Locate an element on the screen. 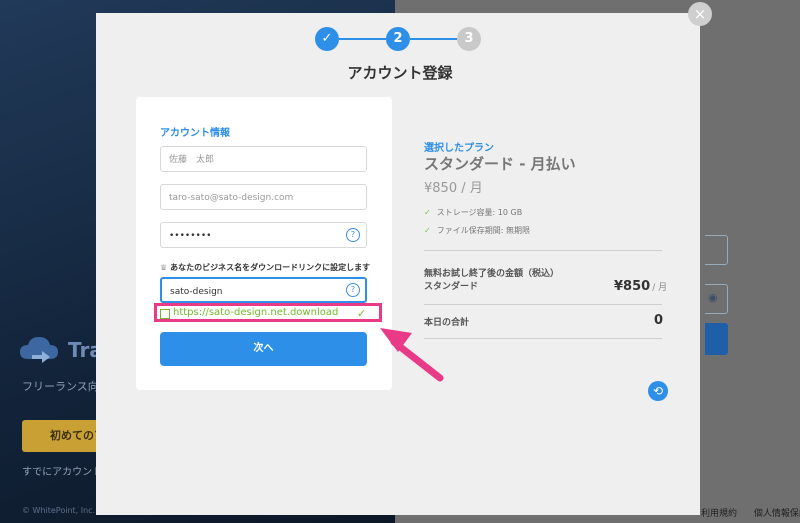 This screenshot has height=523, width=800. close-icon: × is located at coordinates (700, 14).